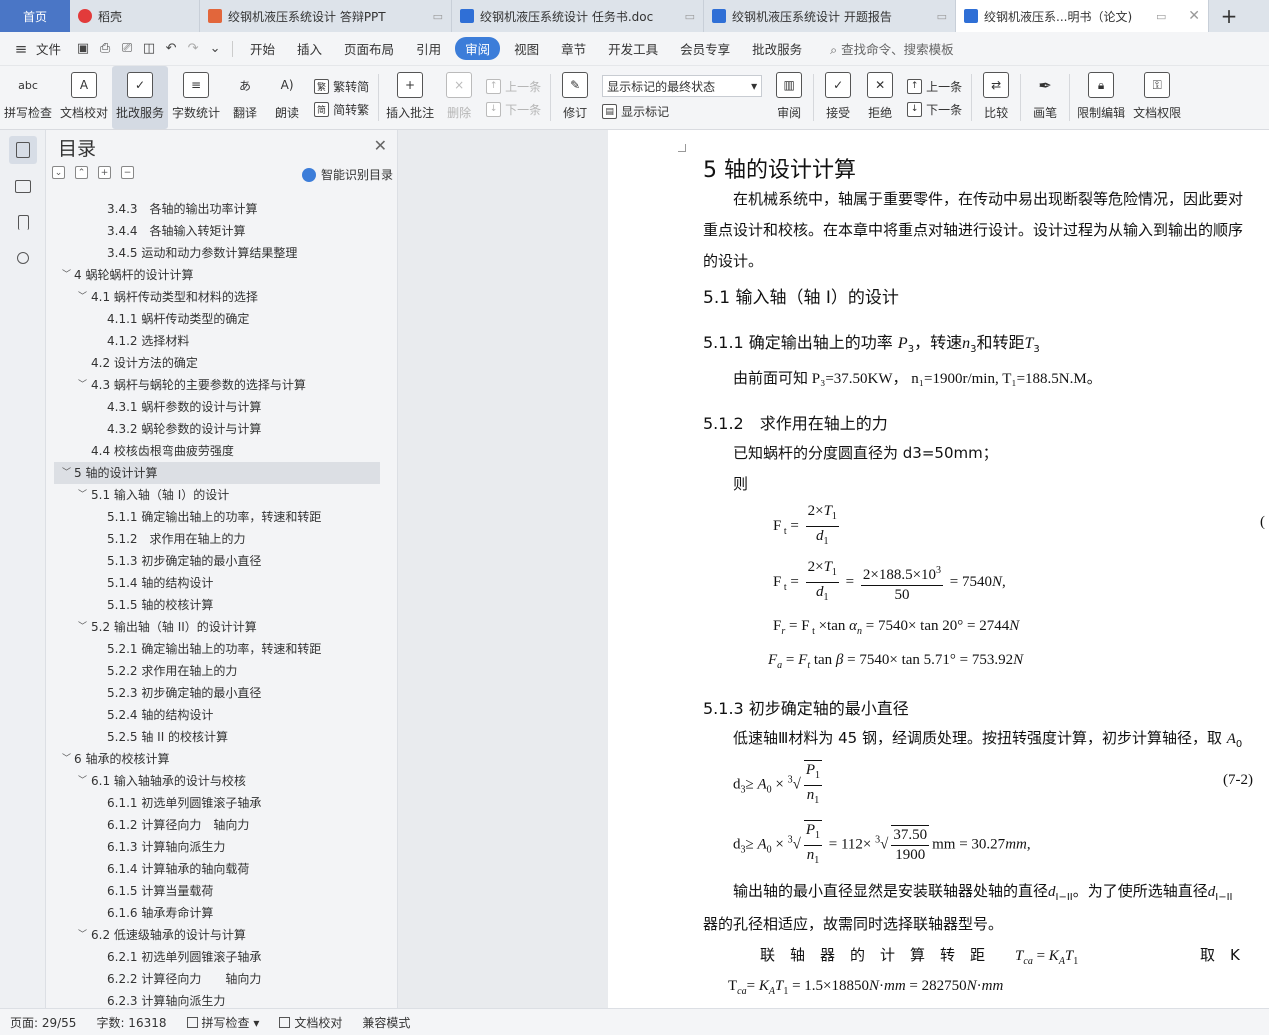 Image resolution: width=1269 pixels, height=1035 pixels. I want to click on command-search: ⌕ 查找命令、搜索模板, so click(892, 48).